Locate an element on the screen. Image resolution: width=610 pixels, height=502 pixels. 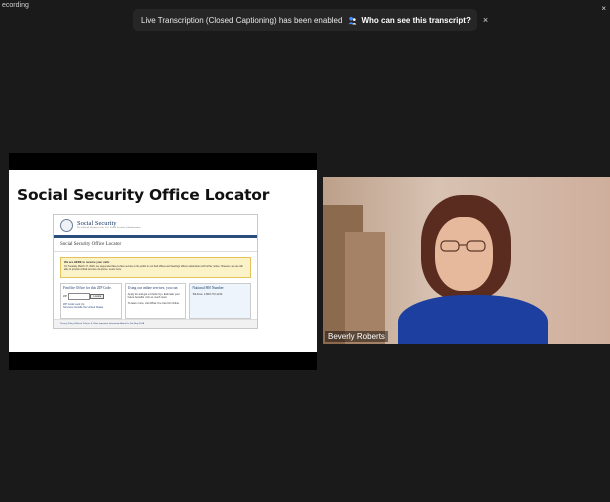
who-can-see-link: Who can see this transcript? is located at coordinates (409, 20).